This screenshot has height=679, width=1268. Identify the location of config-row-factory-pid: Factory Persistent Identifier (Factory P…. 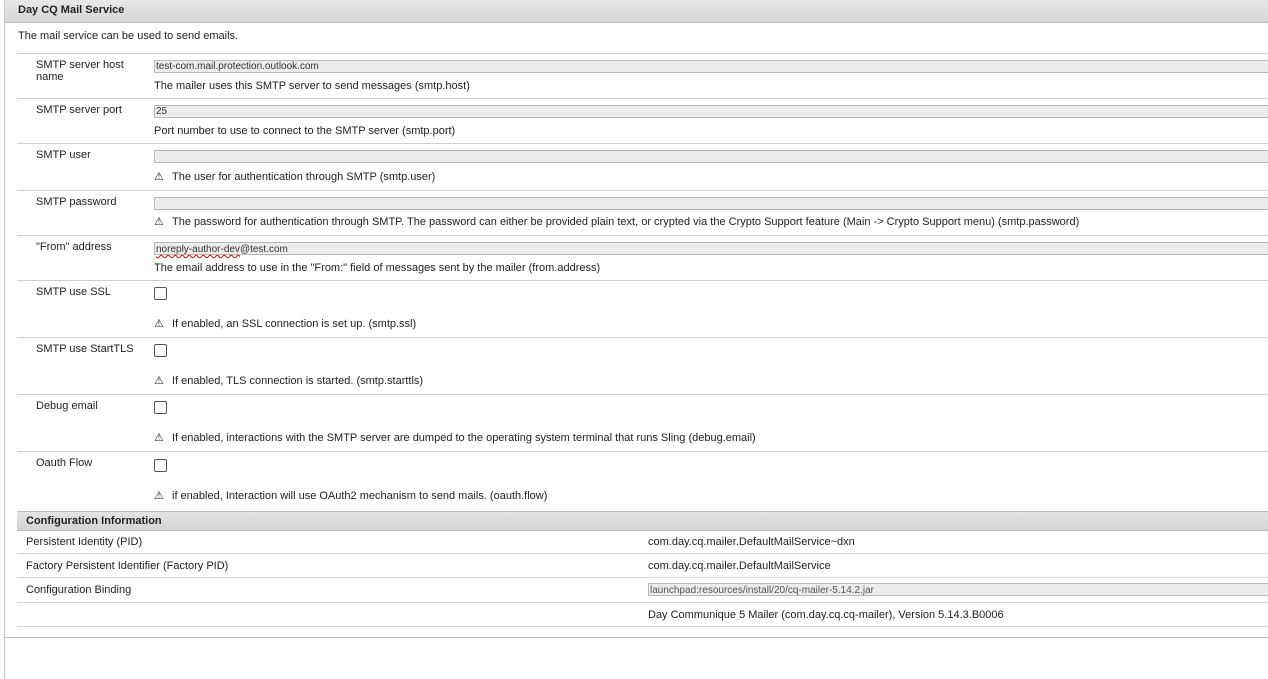
(642, 566).